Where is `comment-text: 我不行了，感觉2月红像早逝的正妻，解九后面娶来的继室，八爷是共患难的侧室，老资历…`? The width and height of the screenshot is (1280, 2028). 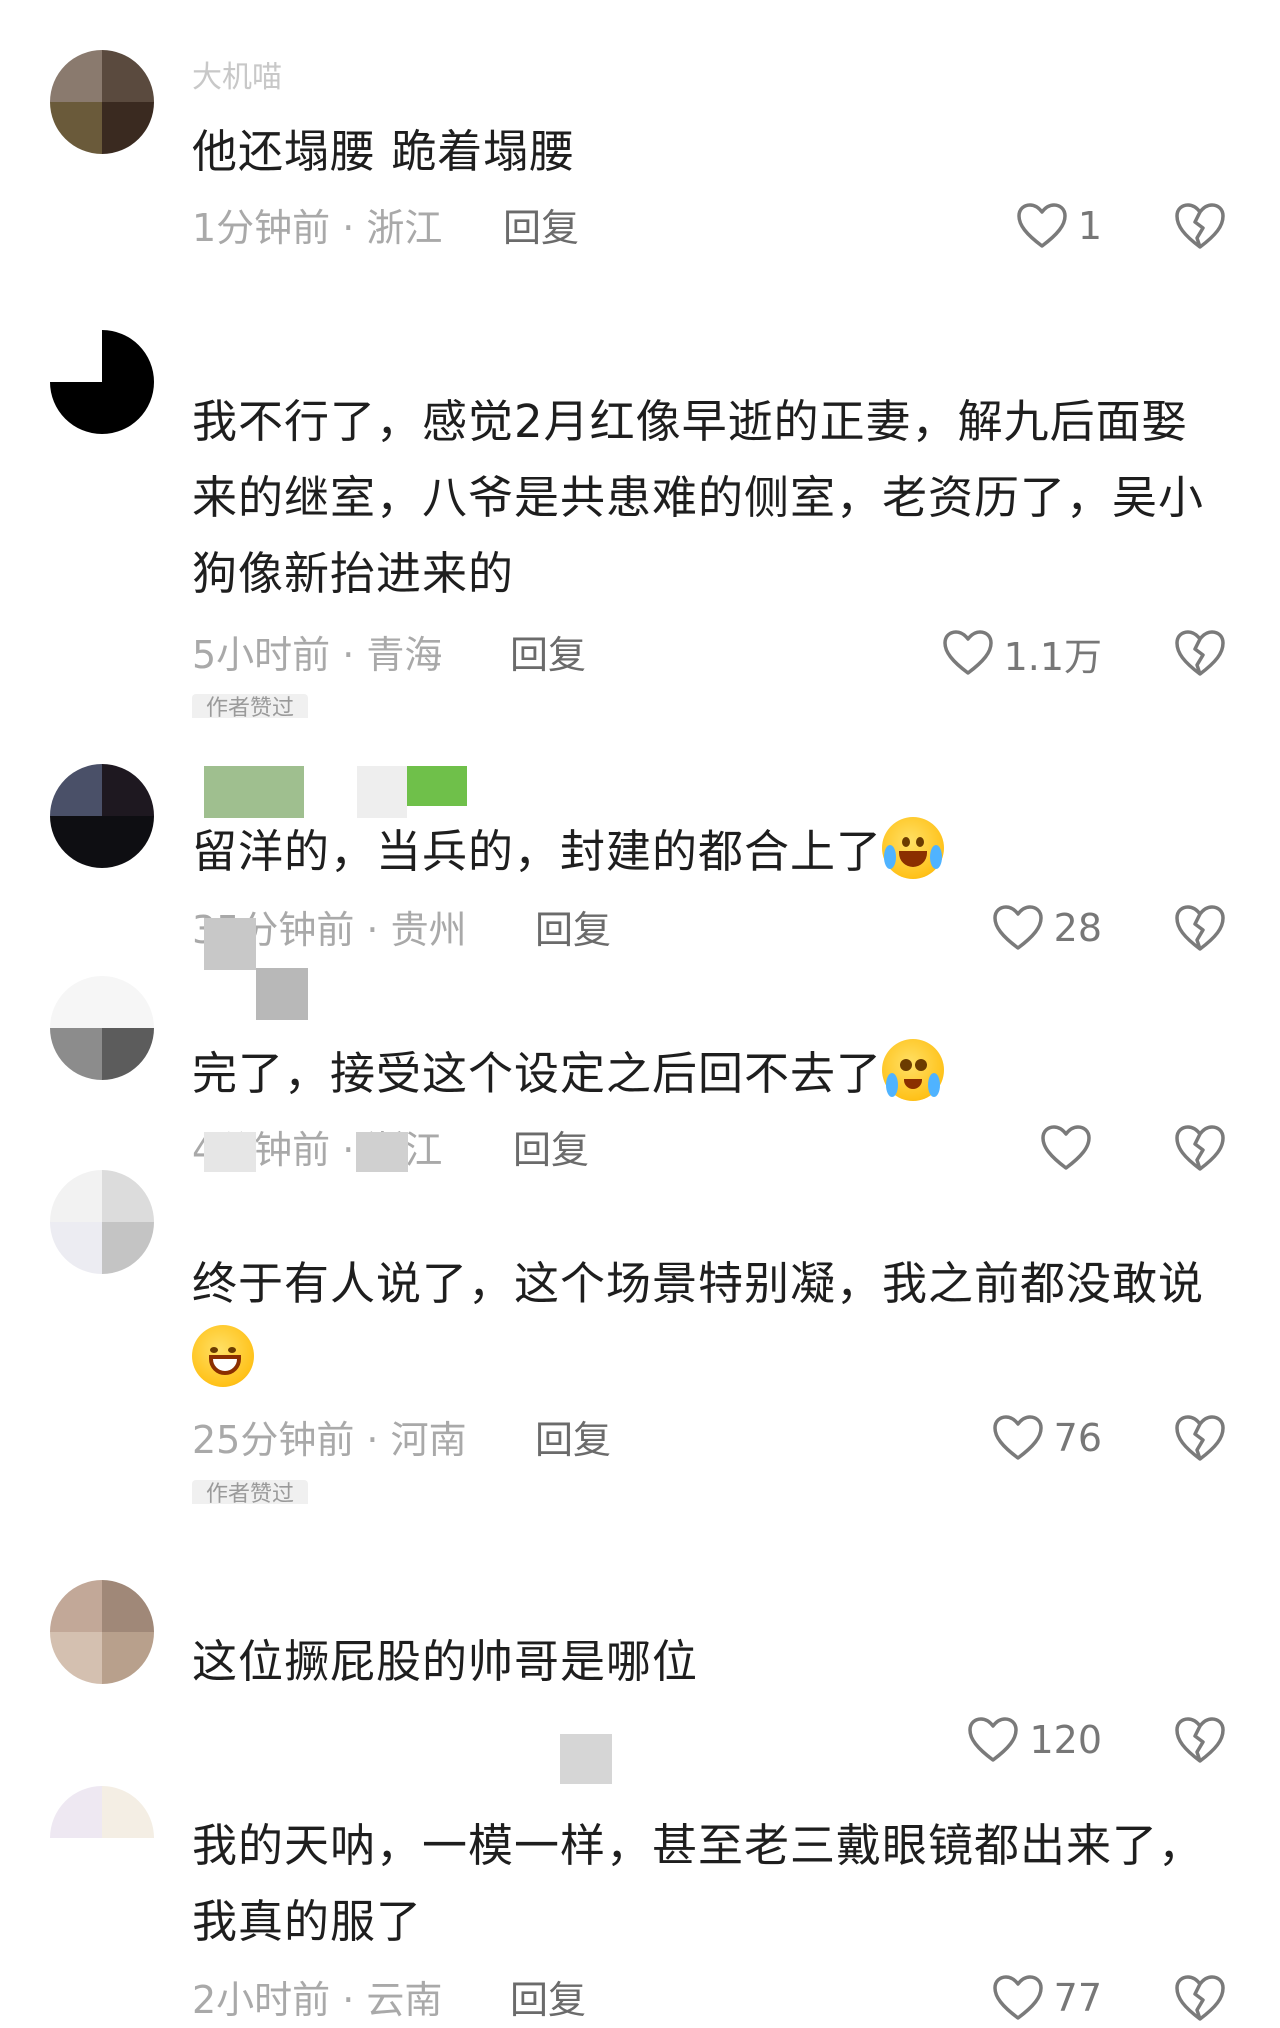 comment-text: 我不行了，感觉2月红像早逝的正妻，解九后面娶来的继室，八爷是共患难的侧室，老资历… is located at coordinates (698, 497).